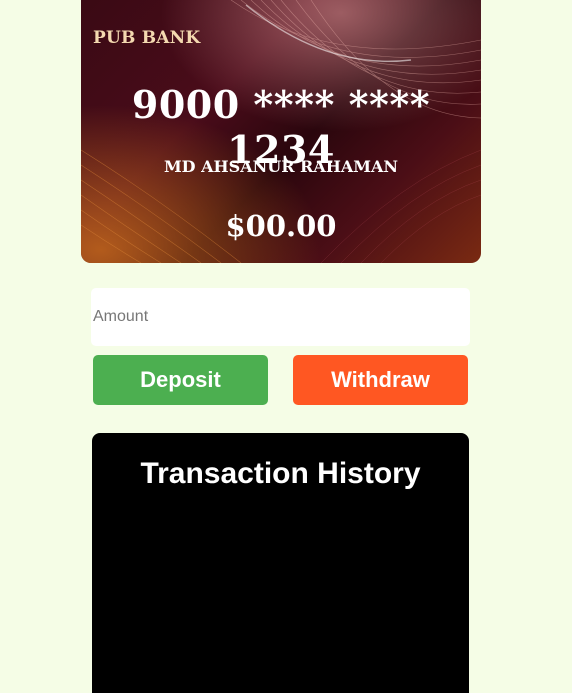 The height and width of the screenshot is (693, 572). I want to click on deposit-button: Deposit, so click(180, 380).